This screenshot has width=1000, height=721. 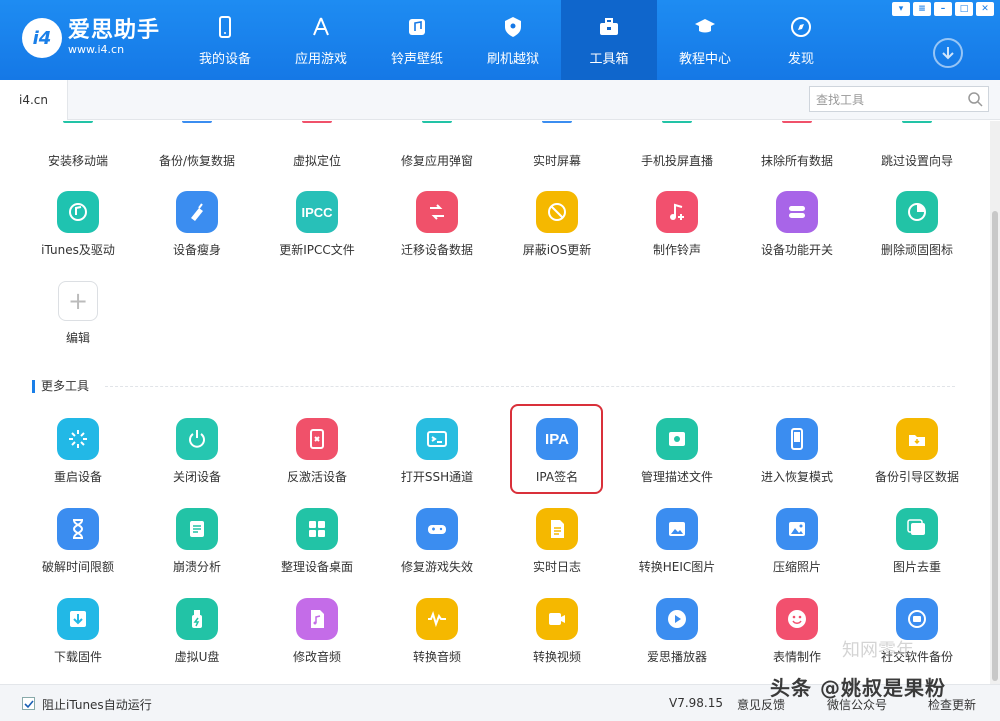 I want to click on menu-button: ≡, so click(x=922, y=9).